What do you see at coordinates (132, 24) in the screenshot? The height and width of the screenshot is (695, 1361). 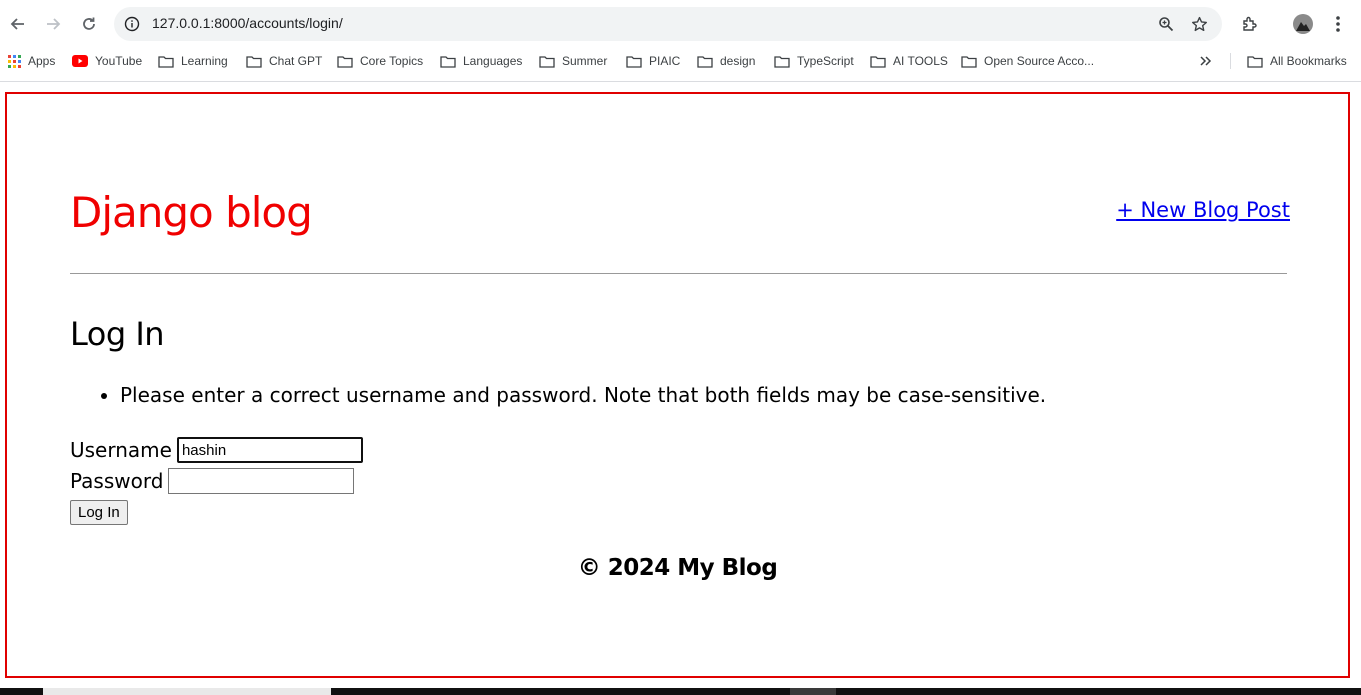 I see `site-info-icon` at bounding box center [132, 24].